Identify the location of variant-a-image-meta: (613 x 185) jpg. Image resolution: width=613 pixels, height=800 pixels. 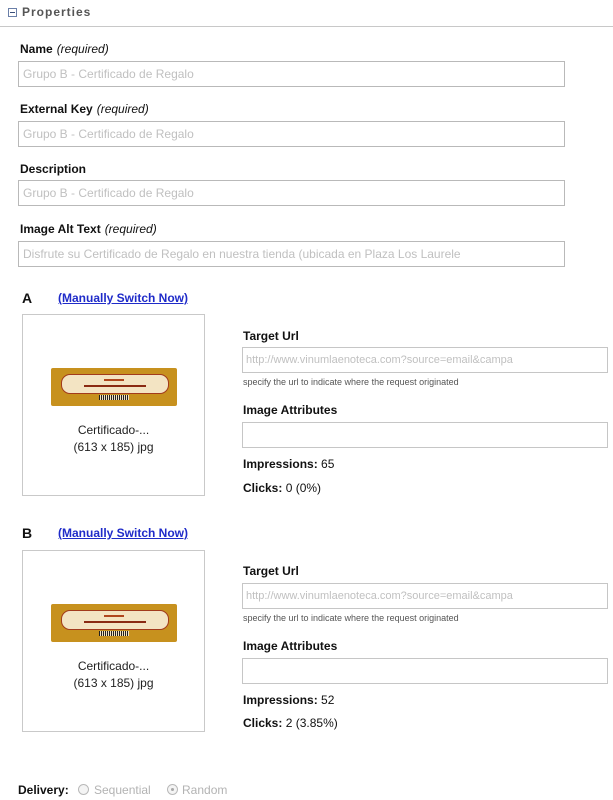
(113, 447).